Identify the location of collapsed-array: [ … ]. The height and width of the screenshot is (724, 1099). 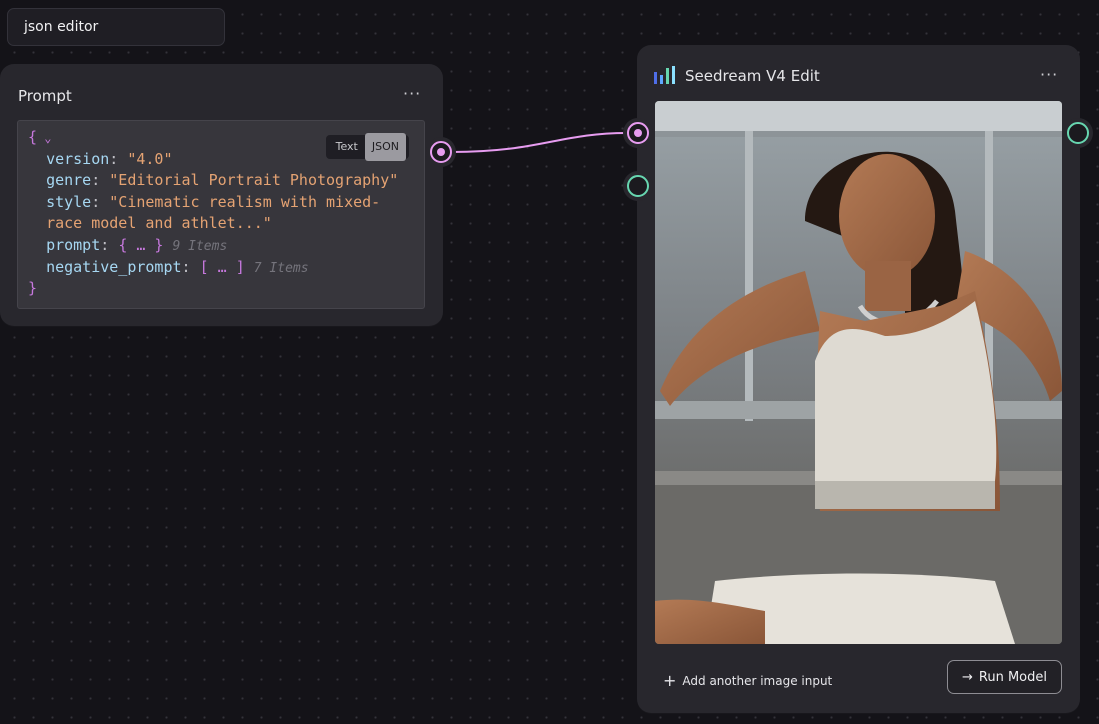
(222, 267).